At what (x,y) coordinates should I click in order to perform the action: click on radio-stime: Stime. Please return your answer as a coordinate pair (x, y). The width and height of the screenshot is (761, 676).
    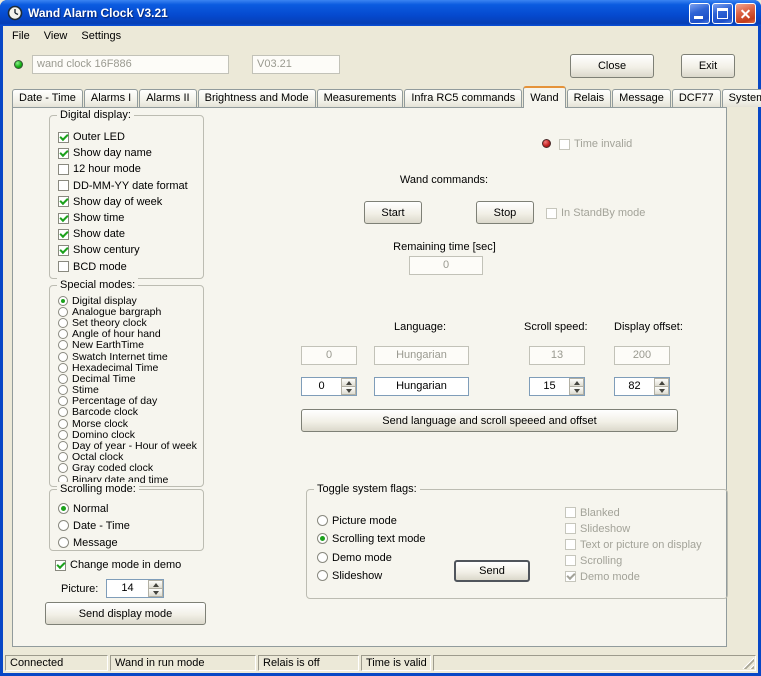
    Looking at the image, I should click on (130, 390).